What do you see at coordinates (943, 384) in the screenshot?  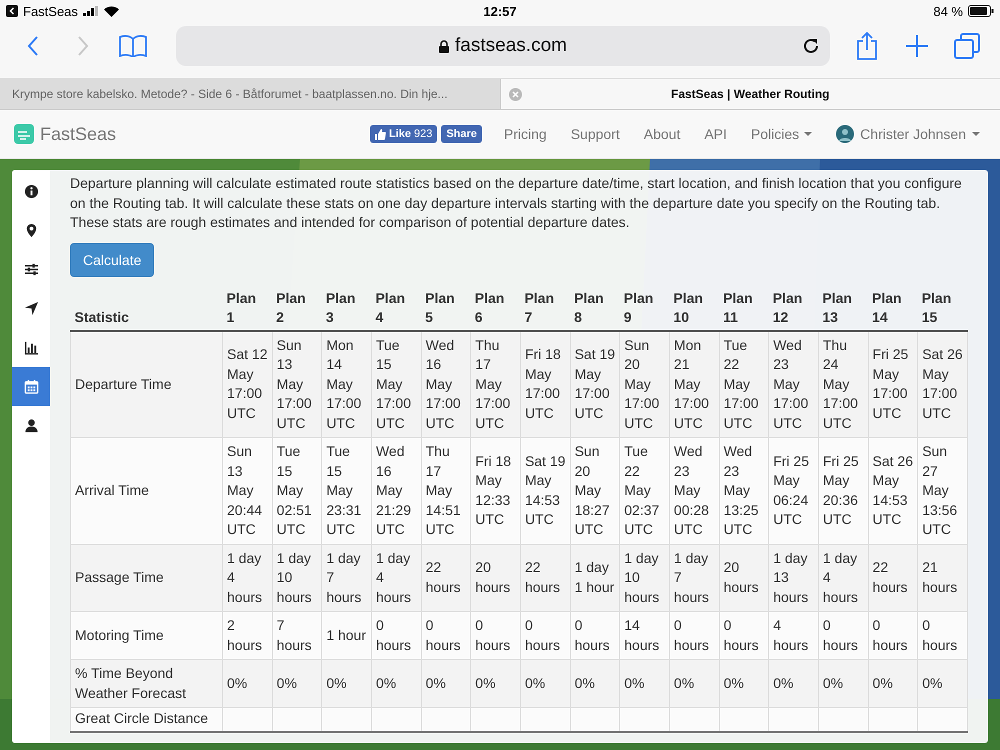 I see `table-cell: Sat 26 May 17:00 UTC` at bounding box center [943, 384].